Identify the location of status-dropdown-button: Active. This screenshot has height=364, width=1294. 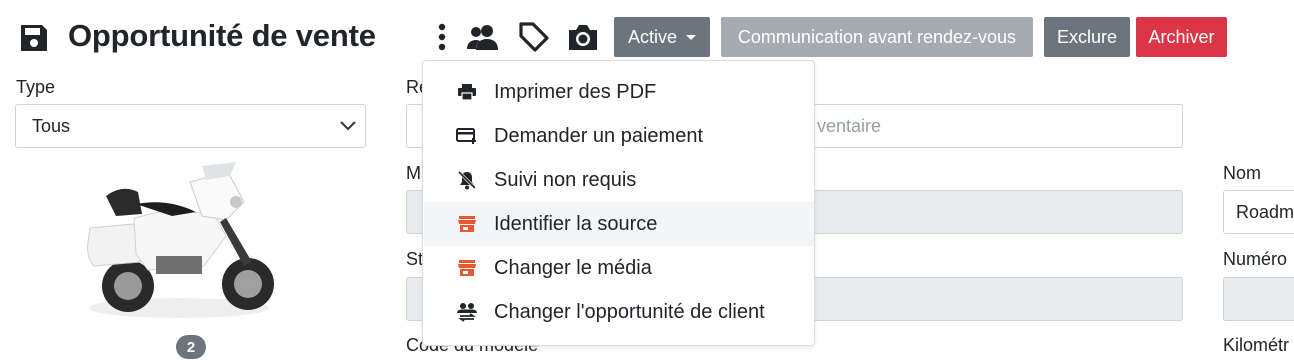
(662, 37).